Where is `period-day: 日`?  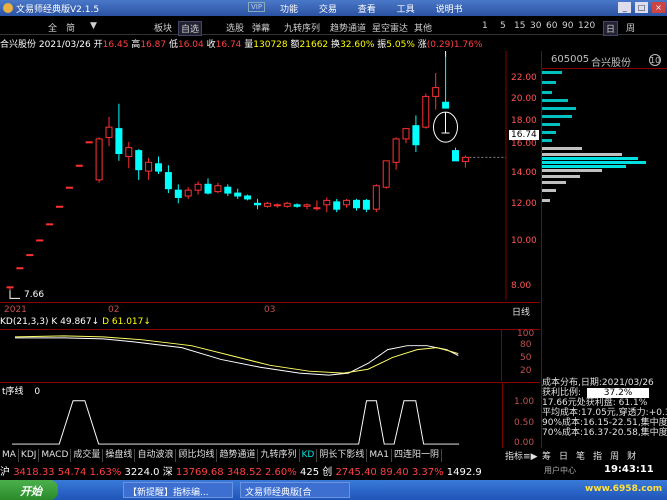
period-day: 日 is located at coordinates (611, 28).